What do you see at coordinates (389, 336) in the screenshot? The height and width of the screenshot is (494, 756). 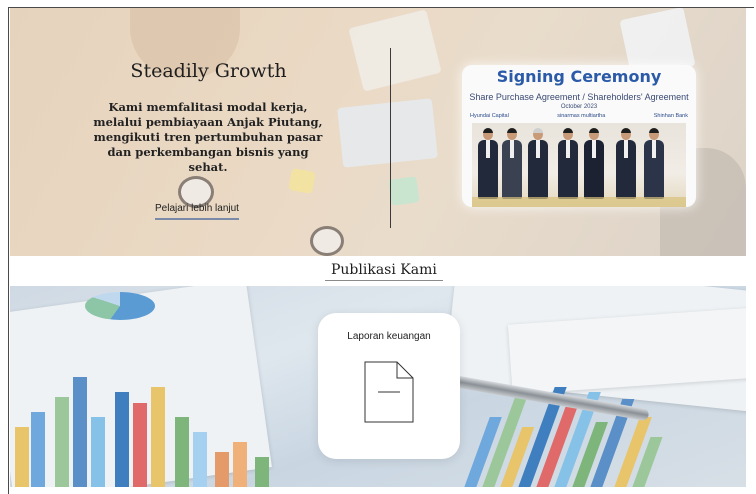 I see `financial-report-label: Laporan keuangan` at bounding box center [389, 336].